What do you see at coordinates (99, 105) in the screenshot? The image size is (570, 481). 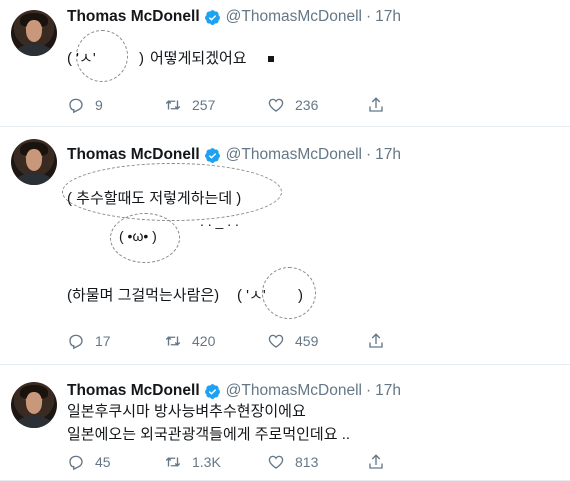 I see `reply-count: 9` at bounding box center [99, 105].